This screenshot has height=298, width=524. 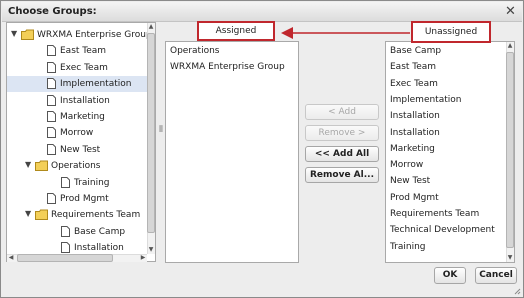 What do you see at coordinates (227, 67) in the screenshot?
I see `list-item: WRXMA Enterprise Group` at bounding box center [227, 67].